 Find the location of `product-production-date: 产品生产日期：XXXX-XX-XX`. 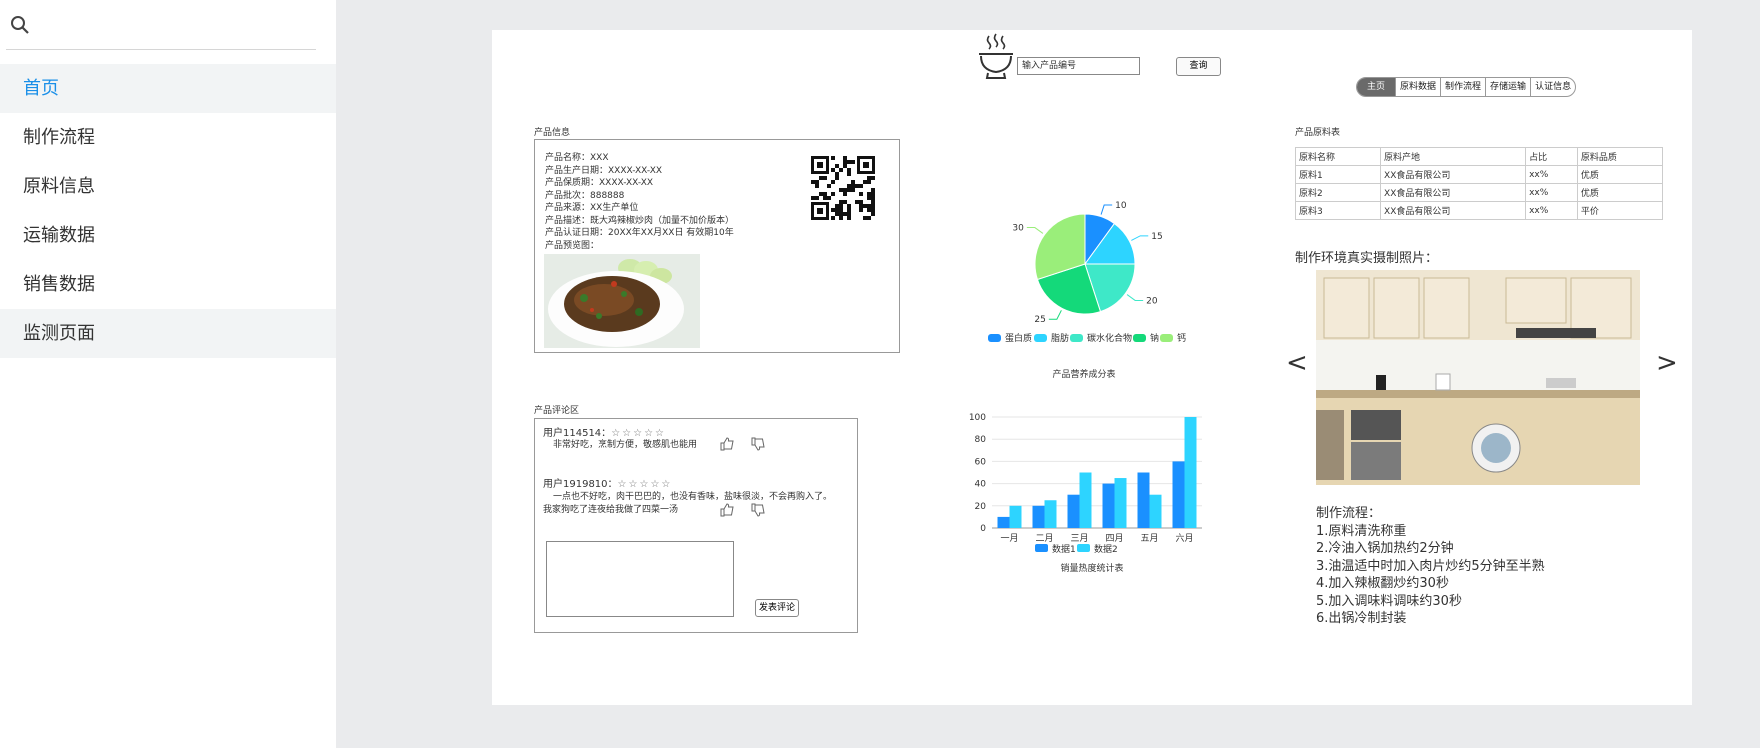

product-production-date: 产品生产日期：XXXX-XX-XX is located at coordinates (604, 170).